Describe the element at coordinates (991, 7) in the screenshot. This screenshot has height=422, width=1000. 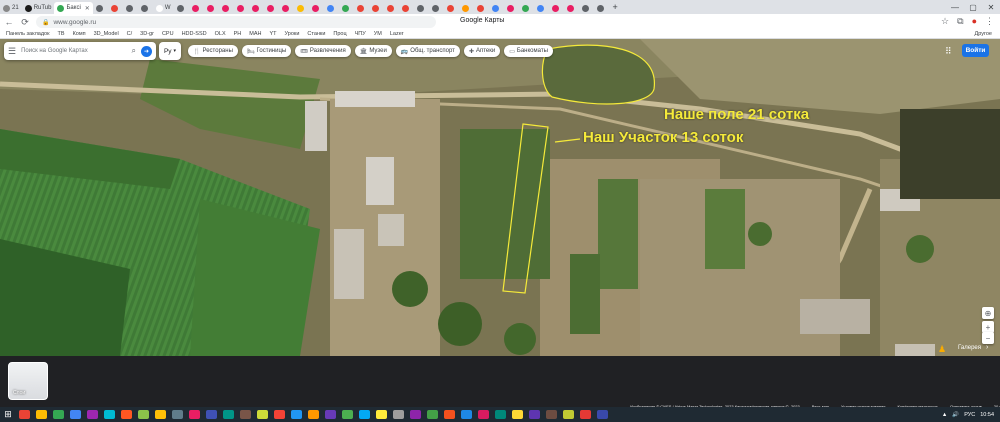
I see `close-window-button: ✕` at that location.